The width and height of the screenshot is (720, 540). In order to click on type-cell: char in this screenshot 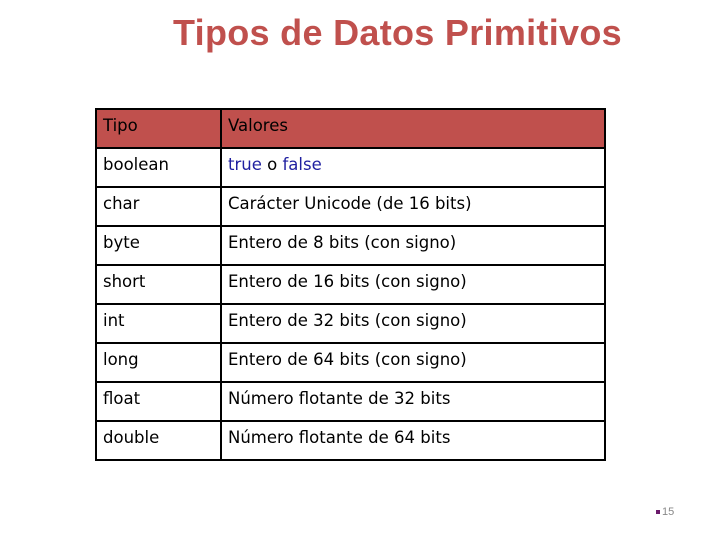, I will do `click(158, 206)`.